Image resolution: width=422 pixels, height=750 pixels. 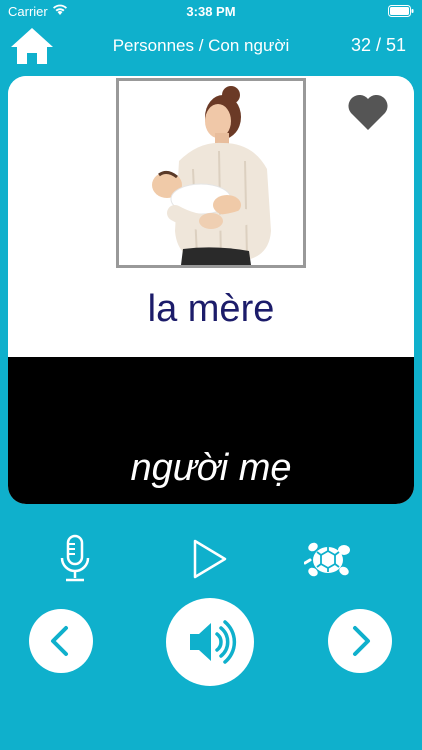 I want to click on card-image, so click(x=211, y=173).